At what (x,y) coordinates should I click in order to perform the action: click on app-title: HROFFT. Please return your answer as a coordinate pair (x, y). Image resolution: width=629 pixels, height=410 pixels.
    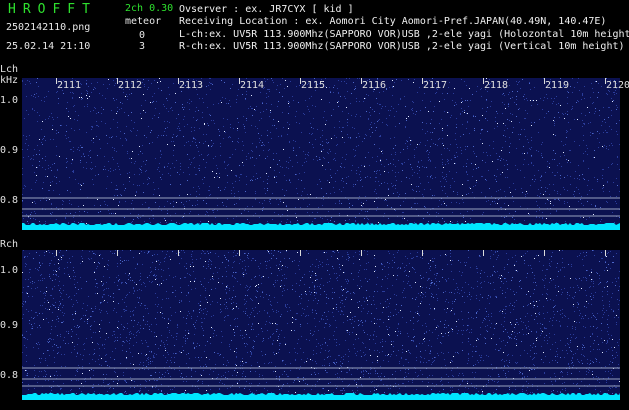
    Looking at the image, I should click on (52, 9).